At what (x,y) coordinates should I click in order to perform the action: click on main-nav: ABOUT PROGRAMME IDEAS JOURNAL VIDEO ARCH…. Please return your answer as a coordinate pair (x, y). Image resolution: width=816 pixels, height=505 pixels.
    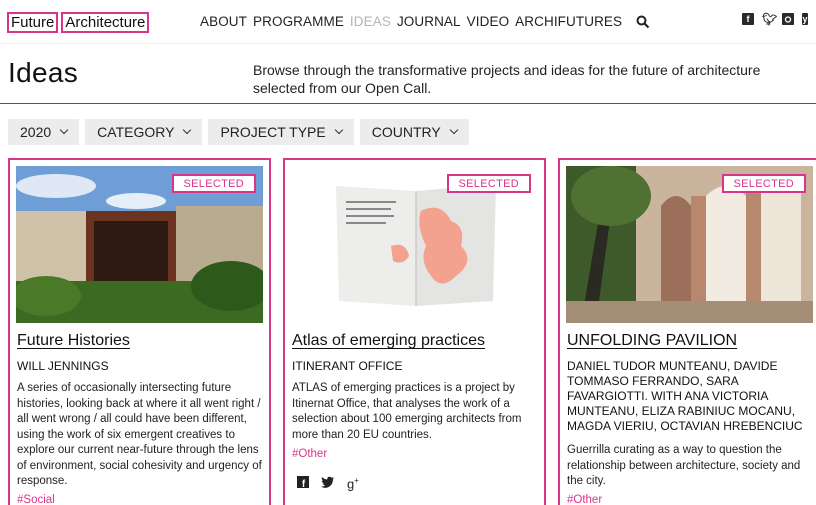
    Looking at the image, I should click on (426, 22).